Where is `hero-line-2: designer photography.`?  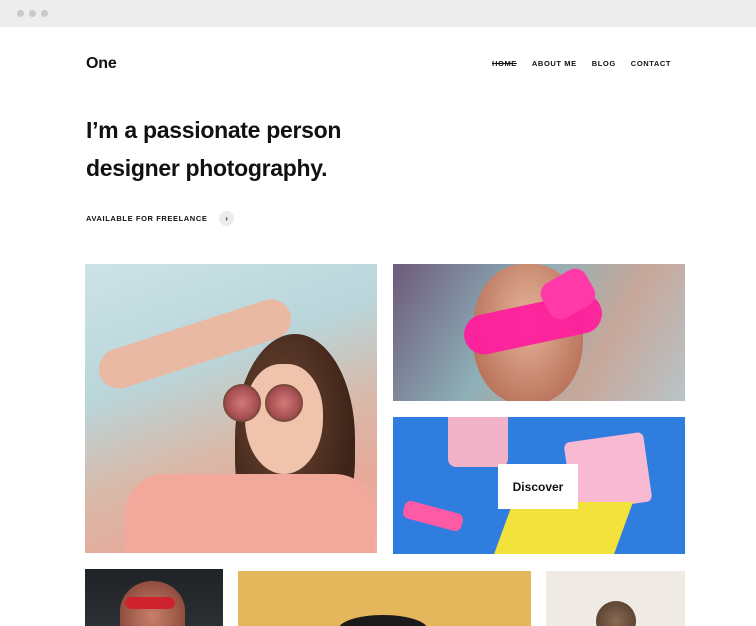
hero-line-2: designer photography. is located at coordinates (207, 168).